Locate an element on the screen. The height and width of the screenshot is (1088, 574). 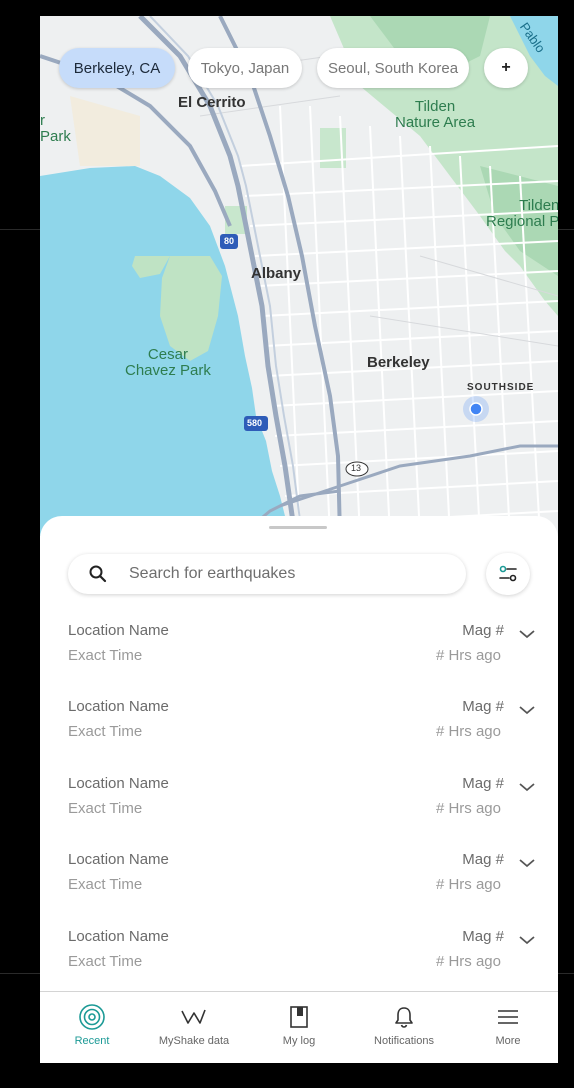
location-chip-tokyo: Tokyo, Japan is located at coordinates (245, 68).